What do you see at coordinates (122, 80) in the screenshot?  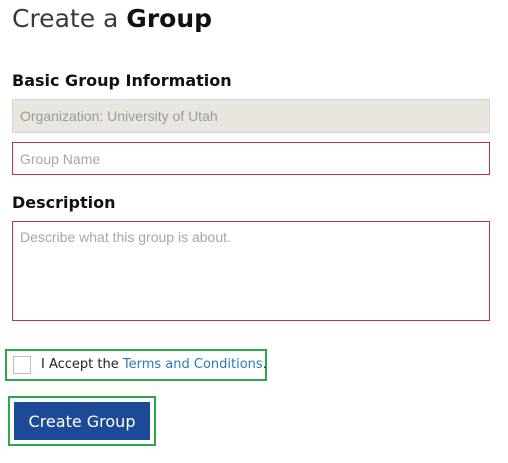 I see `basic-info-heading: Basic Group Information` at bounding box center [122, 80].